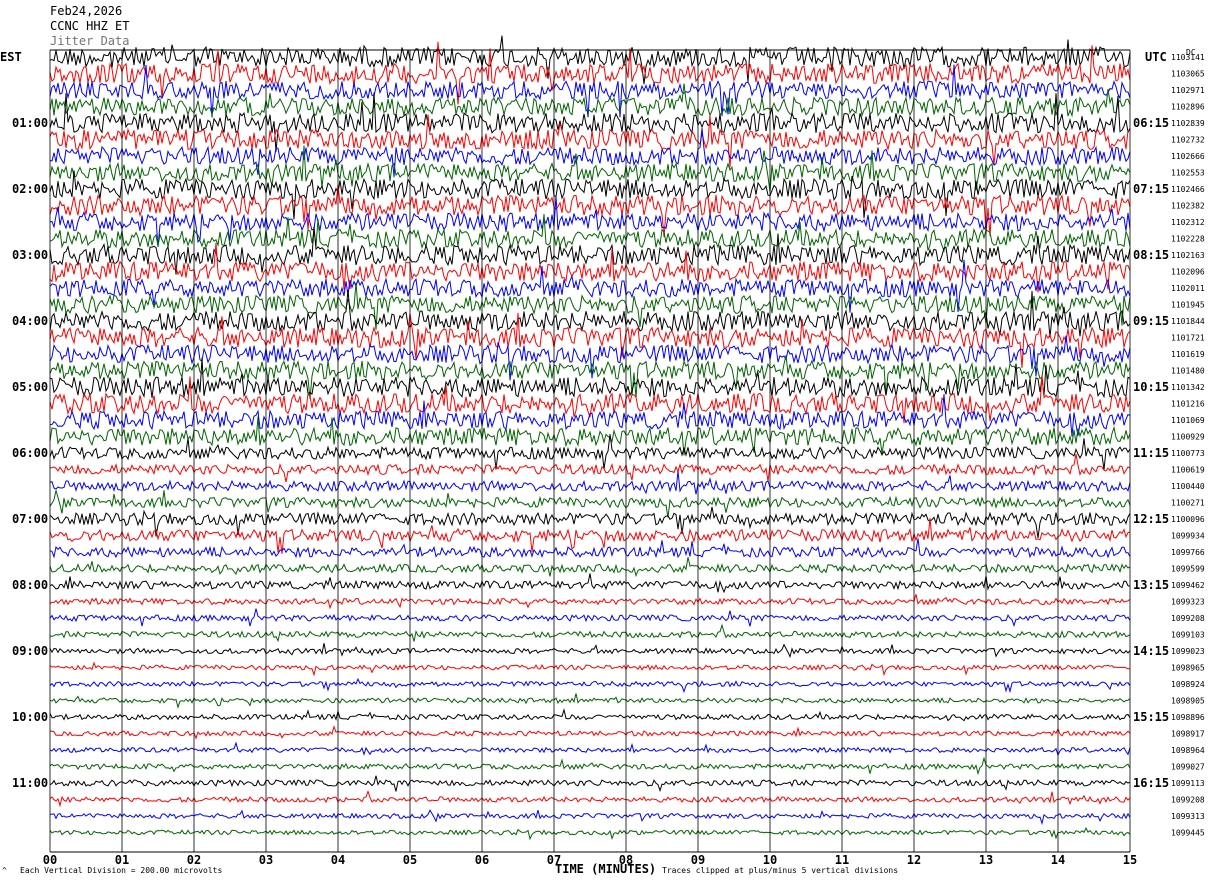 Image resolution: width=1210 pixels, height=886 pixels. I want to click on right-hour-label: 08:15, so click(1151, 255).